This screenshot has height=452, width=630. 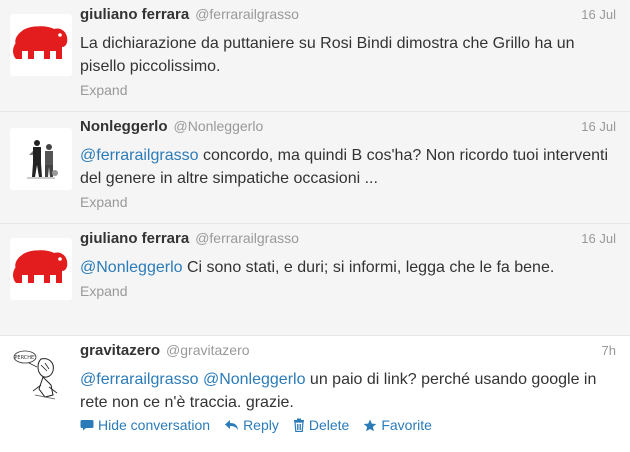 What do you see at coordinates (232, 425) in the screenshot?
I see `reply-arrow-icon` at bounding box center [232, 425].